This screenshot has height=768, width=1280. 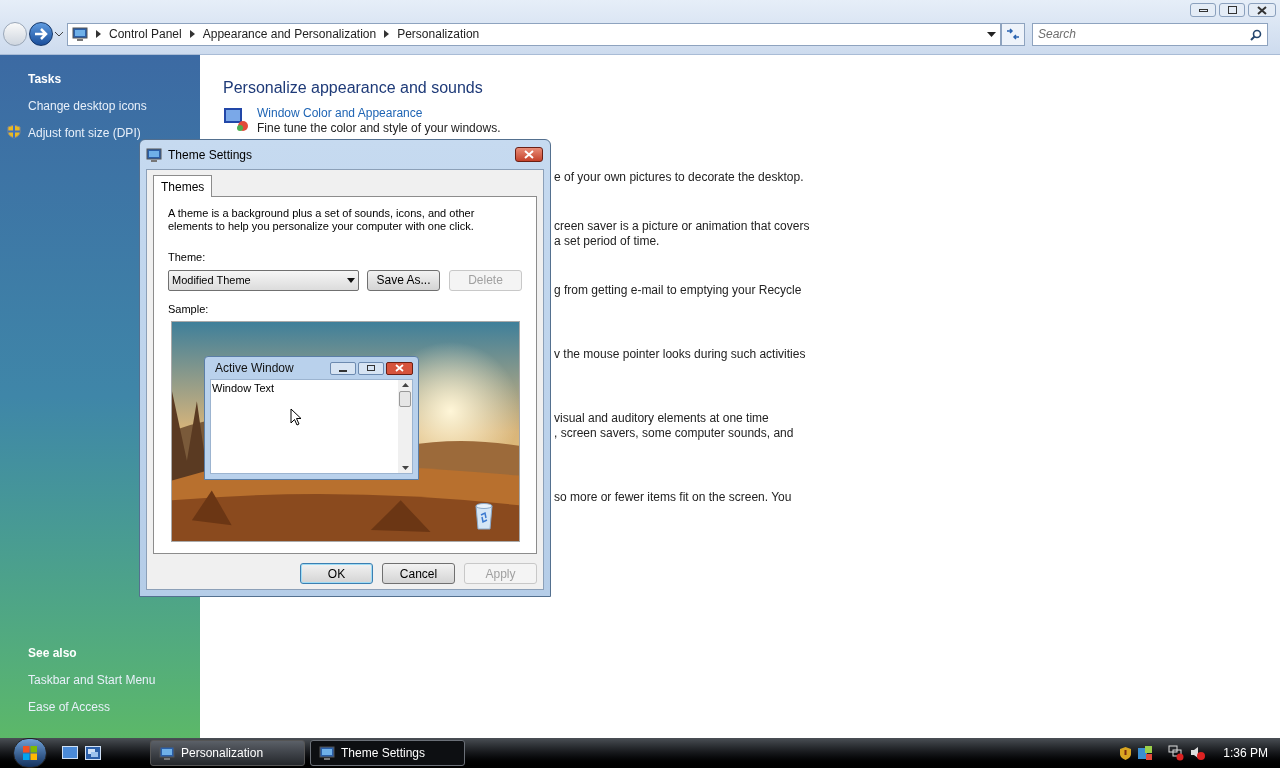 I want to click on refresh-button, so click(x=1013, y=34).